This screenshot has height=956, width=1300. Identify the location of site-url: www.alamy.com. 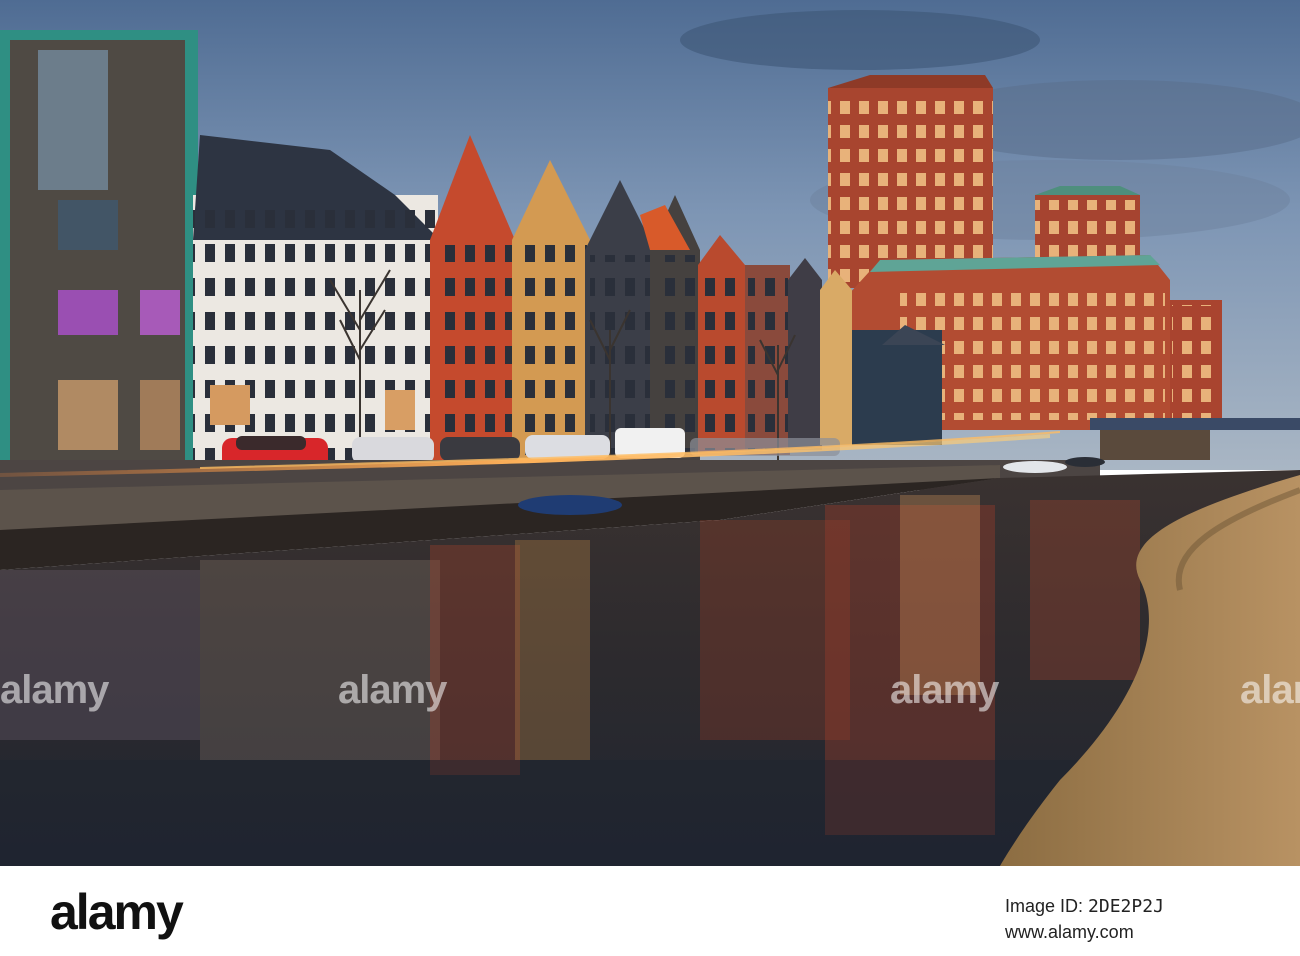
(1069, 932).